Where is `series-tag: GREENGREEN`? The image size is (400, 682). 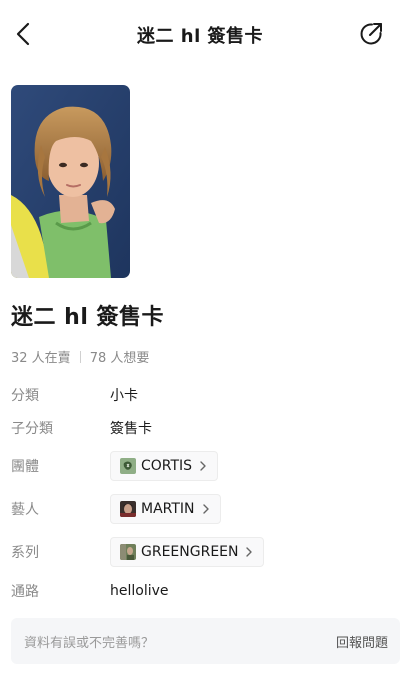 series-tag: GREENGREEN is located at coordinates (187, 552).